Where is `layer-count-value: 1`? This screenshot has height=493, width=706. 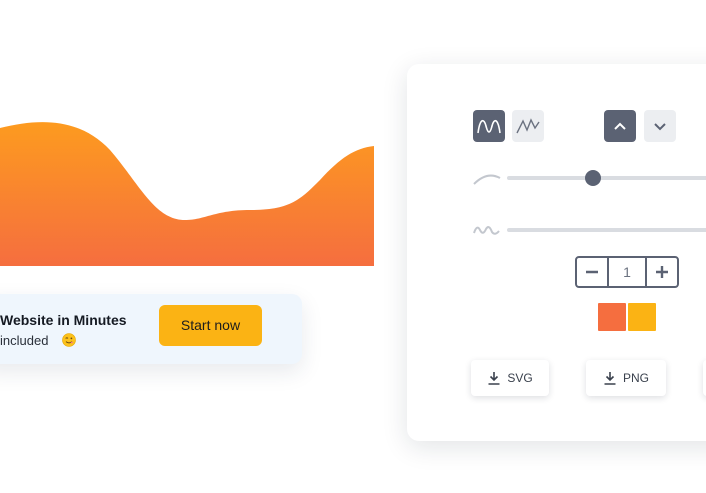 layer-count-value: 1 is located at coordinates (627, 272).